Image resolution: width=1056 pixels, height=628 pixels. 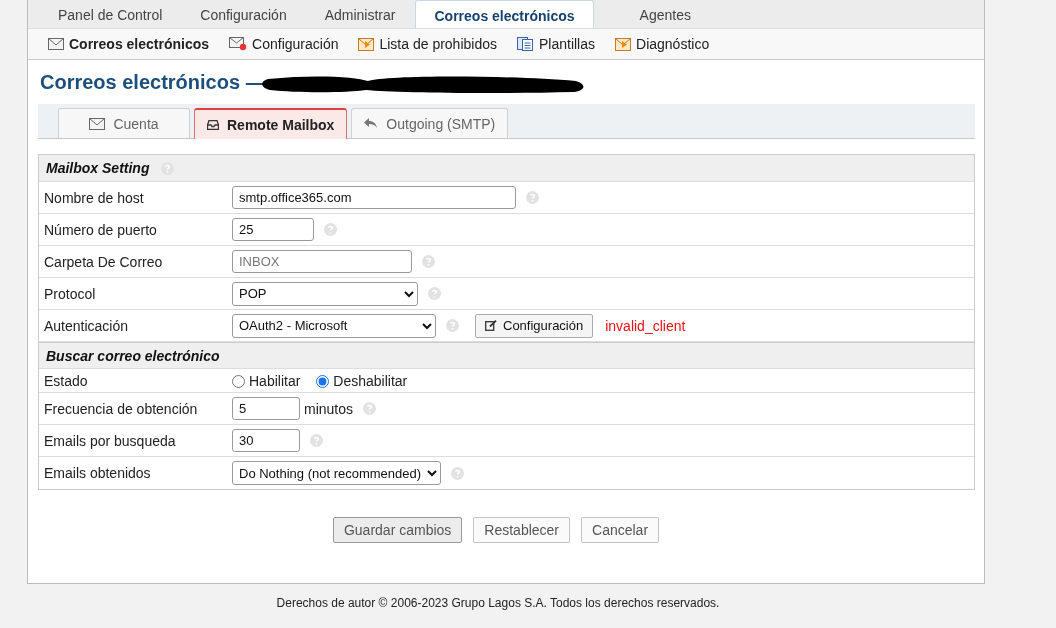 I want to click on nav-tab: Configuración, so click(x=243, y=14).